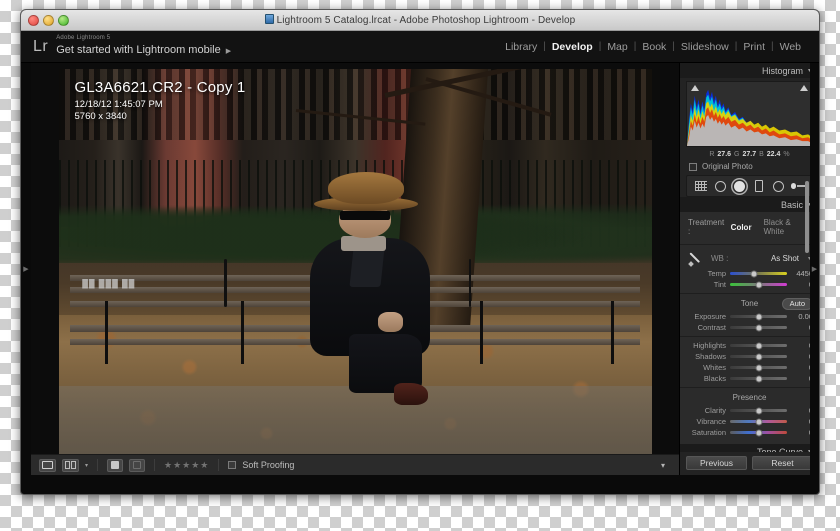 The image size is (840, 531). What do you see at coordinates (749, 70) in the screenshot?
I see `histogram-panel-header: Histogram ▾` at bounding box center [749, 70].